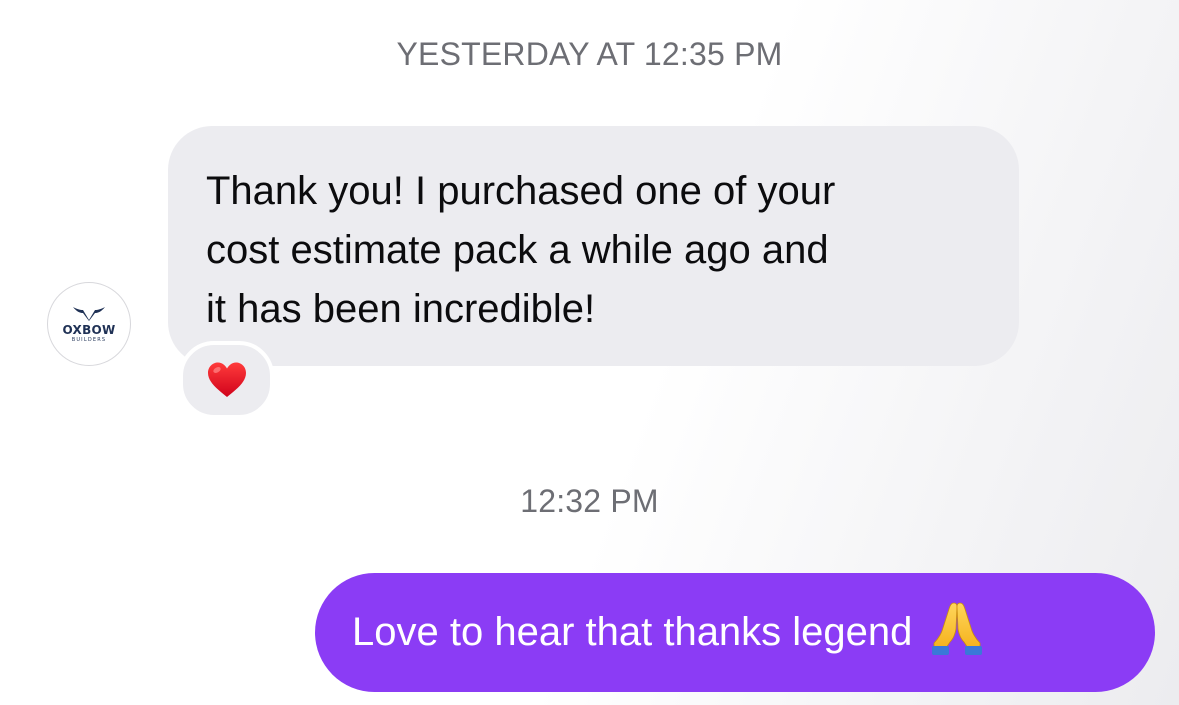 This screenshot has height=705, width=1179. I want to click on timestamp-yesterday: YESTERDAY AT 12:35 PM, so click(589, 54).